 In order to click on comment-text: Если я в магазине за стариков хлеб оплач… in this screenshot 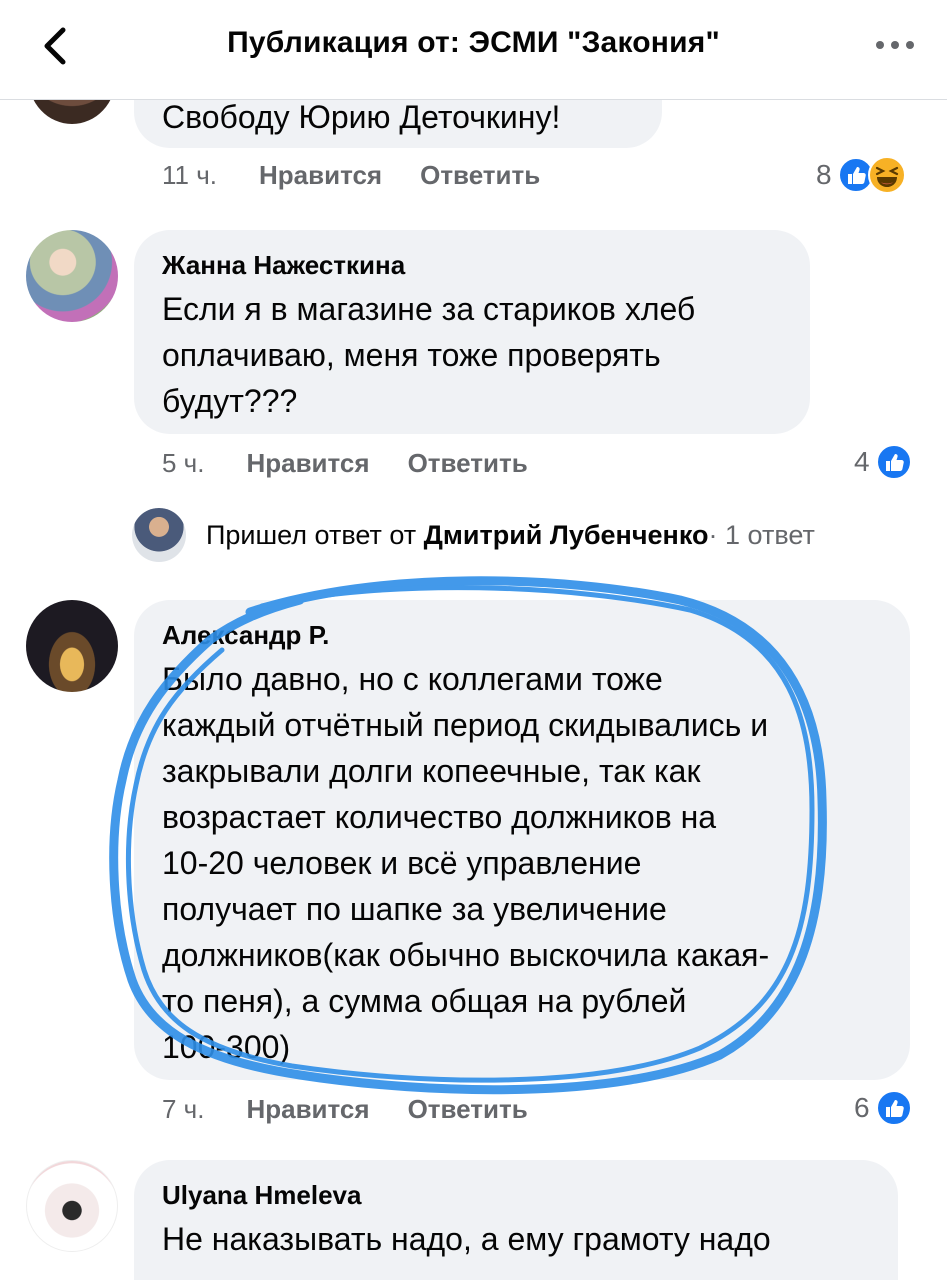, I will do `click(428, 355)`.